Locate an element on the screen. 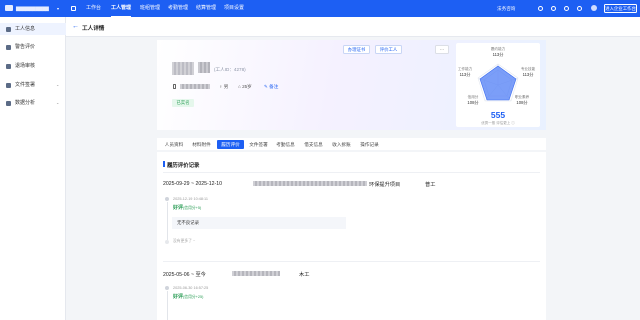 This screenshot has height=320, width=640. tab-attendance-info: 考勤信息 is located at coordinates (285, 144).